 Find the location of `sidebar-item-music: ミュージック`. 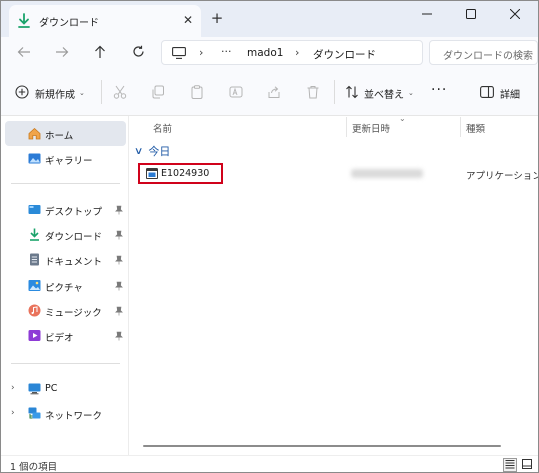

sidebar-item-music: ミュージック is located at coordinates (65, 310).